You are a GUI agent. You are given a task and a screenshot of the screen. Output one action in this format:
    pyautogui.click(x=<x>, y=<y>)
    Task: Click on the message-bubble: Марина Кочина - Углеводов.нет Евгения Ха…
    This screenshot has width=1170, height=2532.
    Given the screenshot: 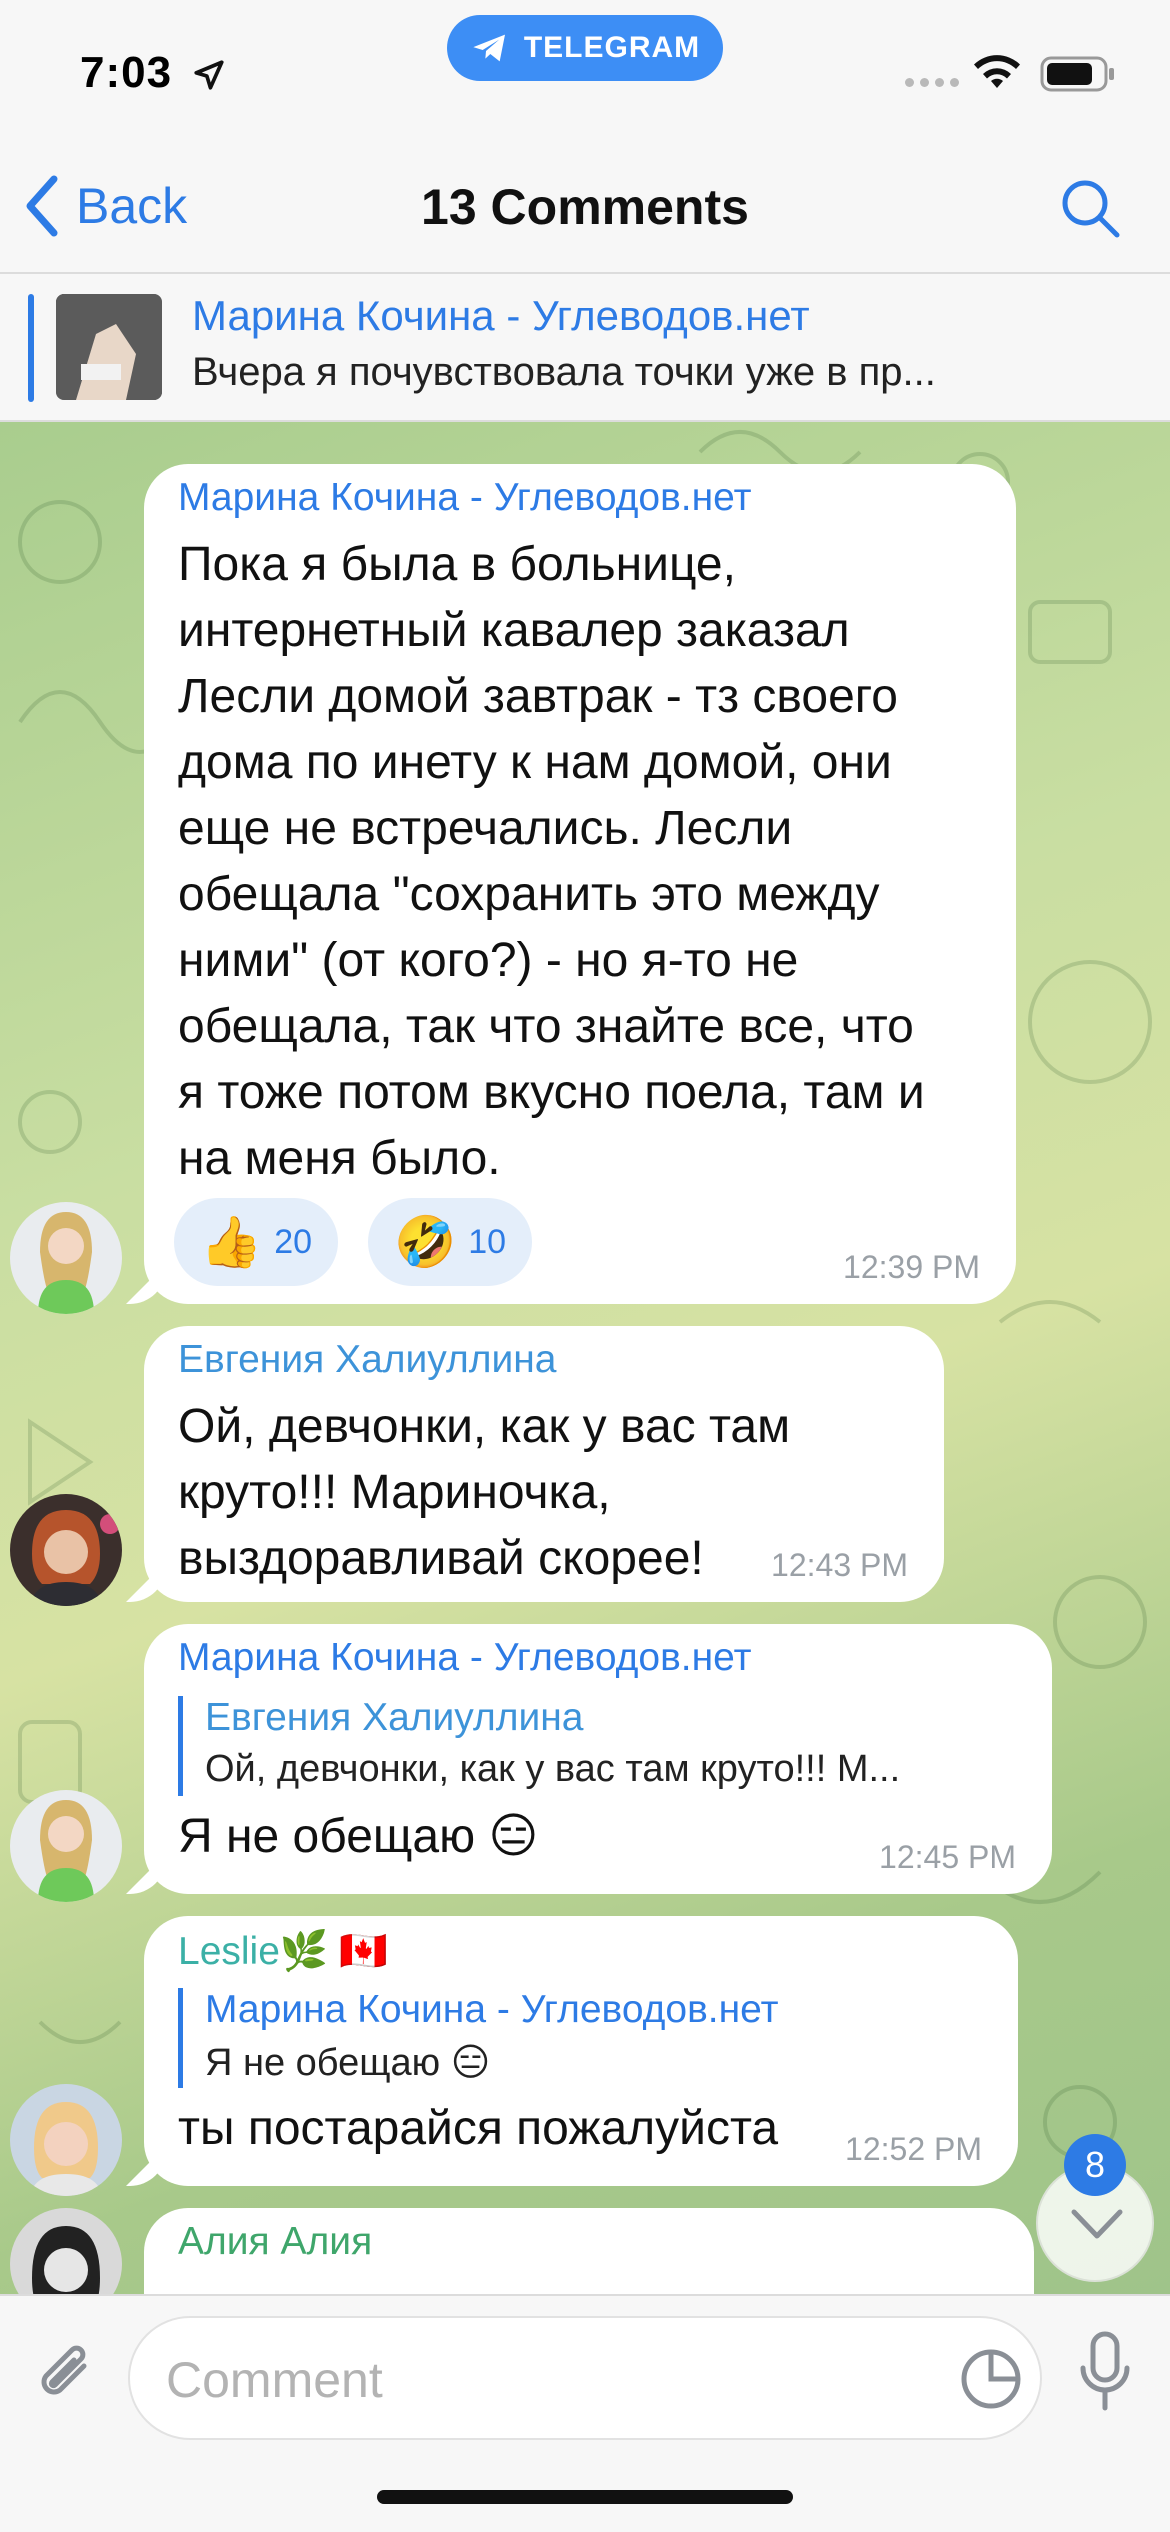 What is the action you would take?
    pyautogui.click(x=598, y=1759)
    